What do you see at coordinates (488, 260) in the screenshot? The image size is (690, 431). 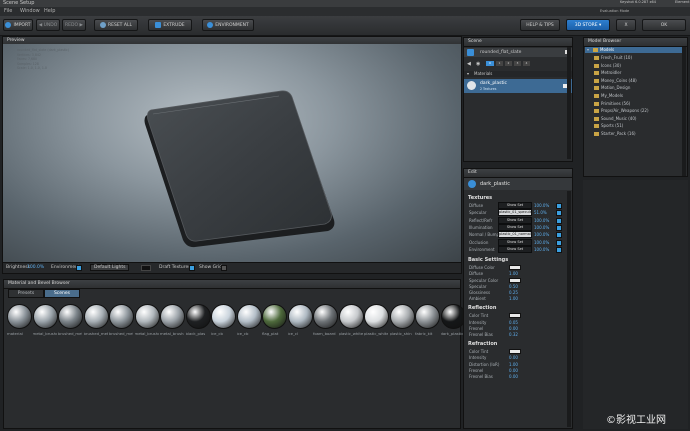 I see `section-heading: Basic Settings` at bounding box center [488, 260].